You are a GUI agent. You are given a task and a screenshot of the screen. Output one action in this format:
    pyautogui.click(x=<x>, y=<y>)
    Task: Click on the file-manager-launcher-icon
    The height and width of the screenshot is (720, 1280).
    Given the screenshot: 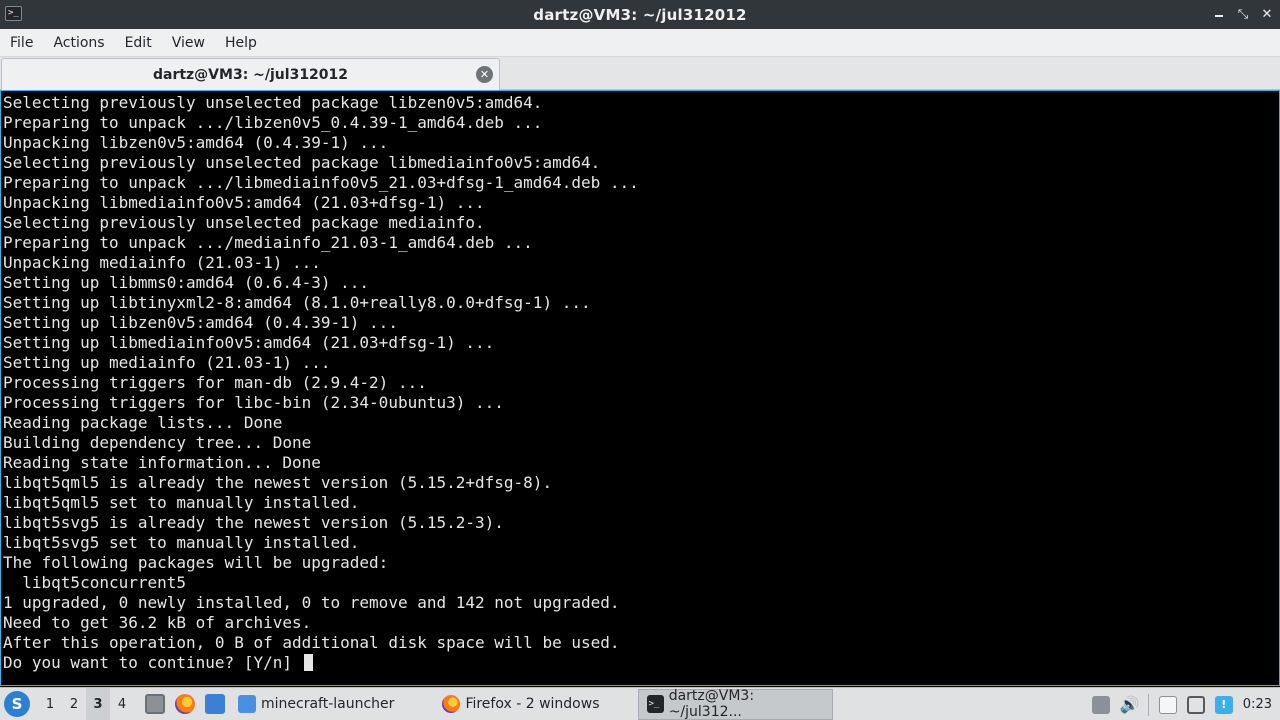 What is the action you would take?
    pyautogui.click(x=155, y=704)
    